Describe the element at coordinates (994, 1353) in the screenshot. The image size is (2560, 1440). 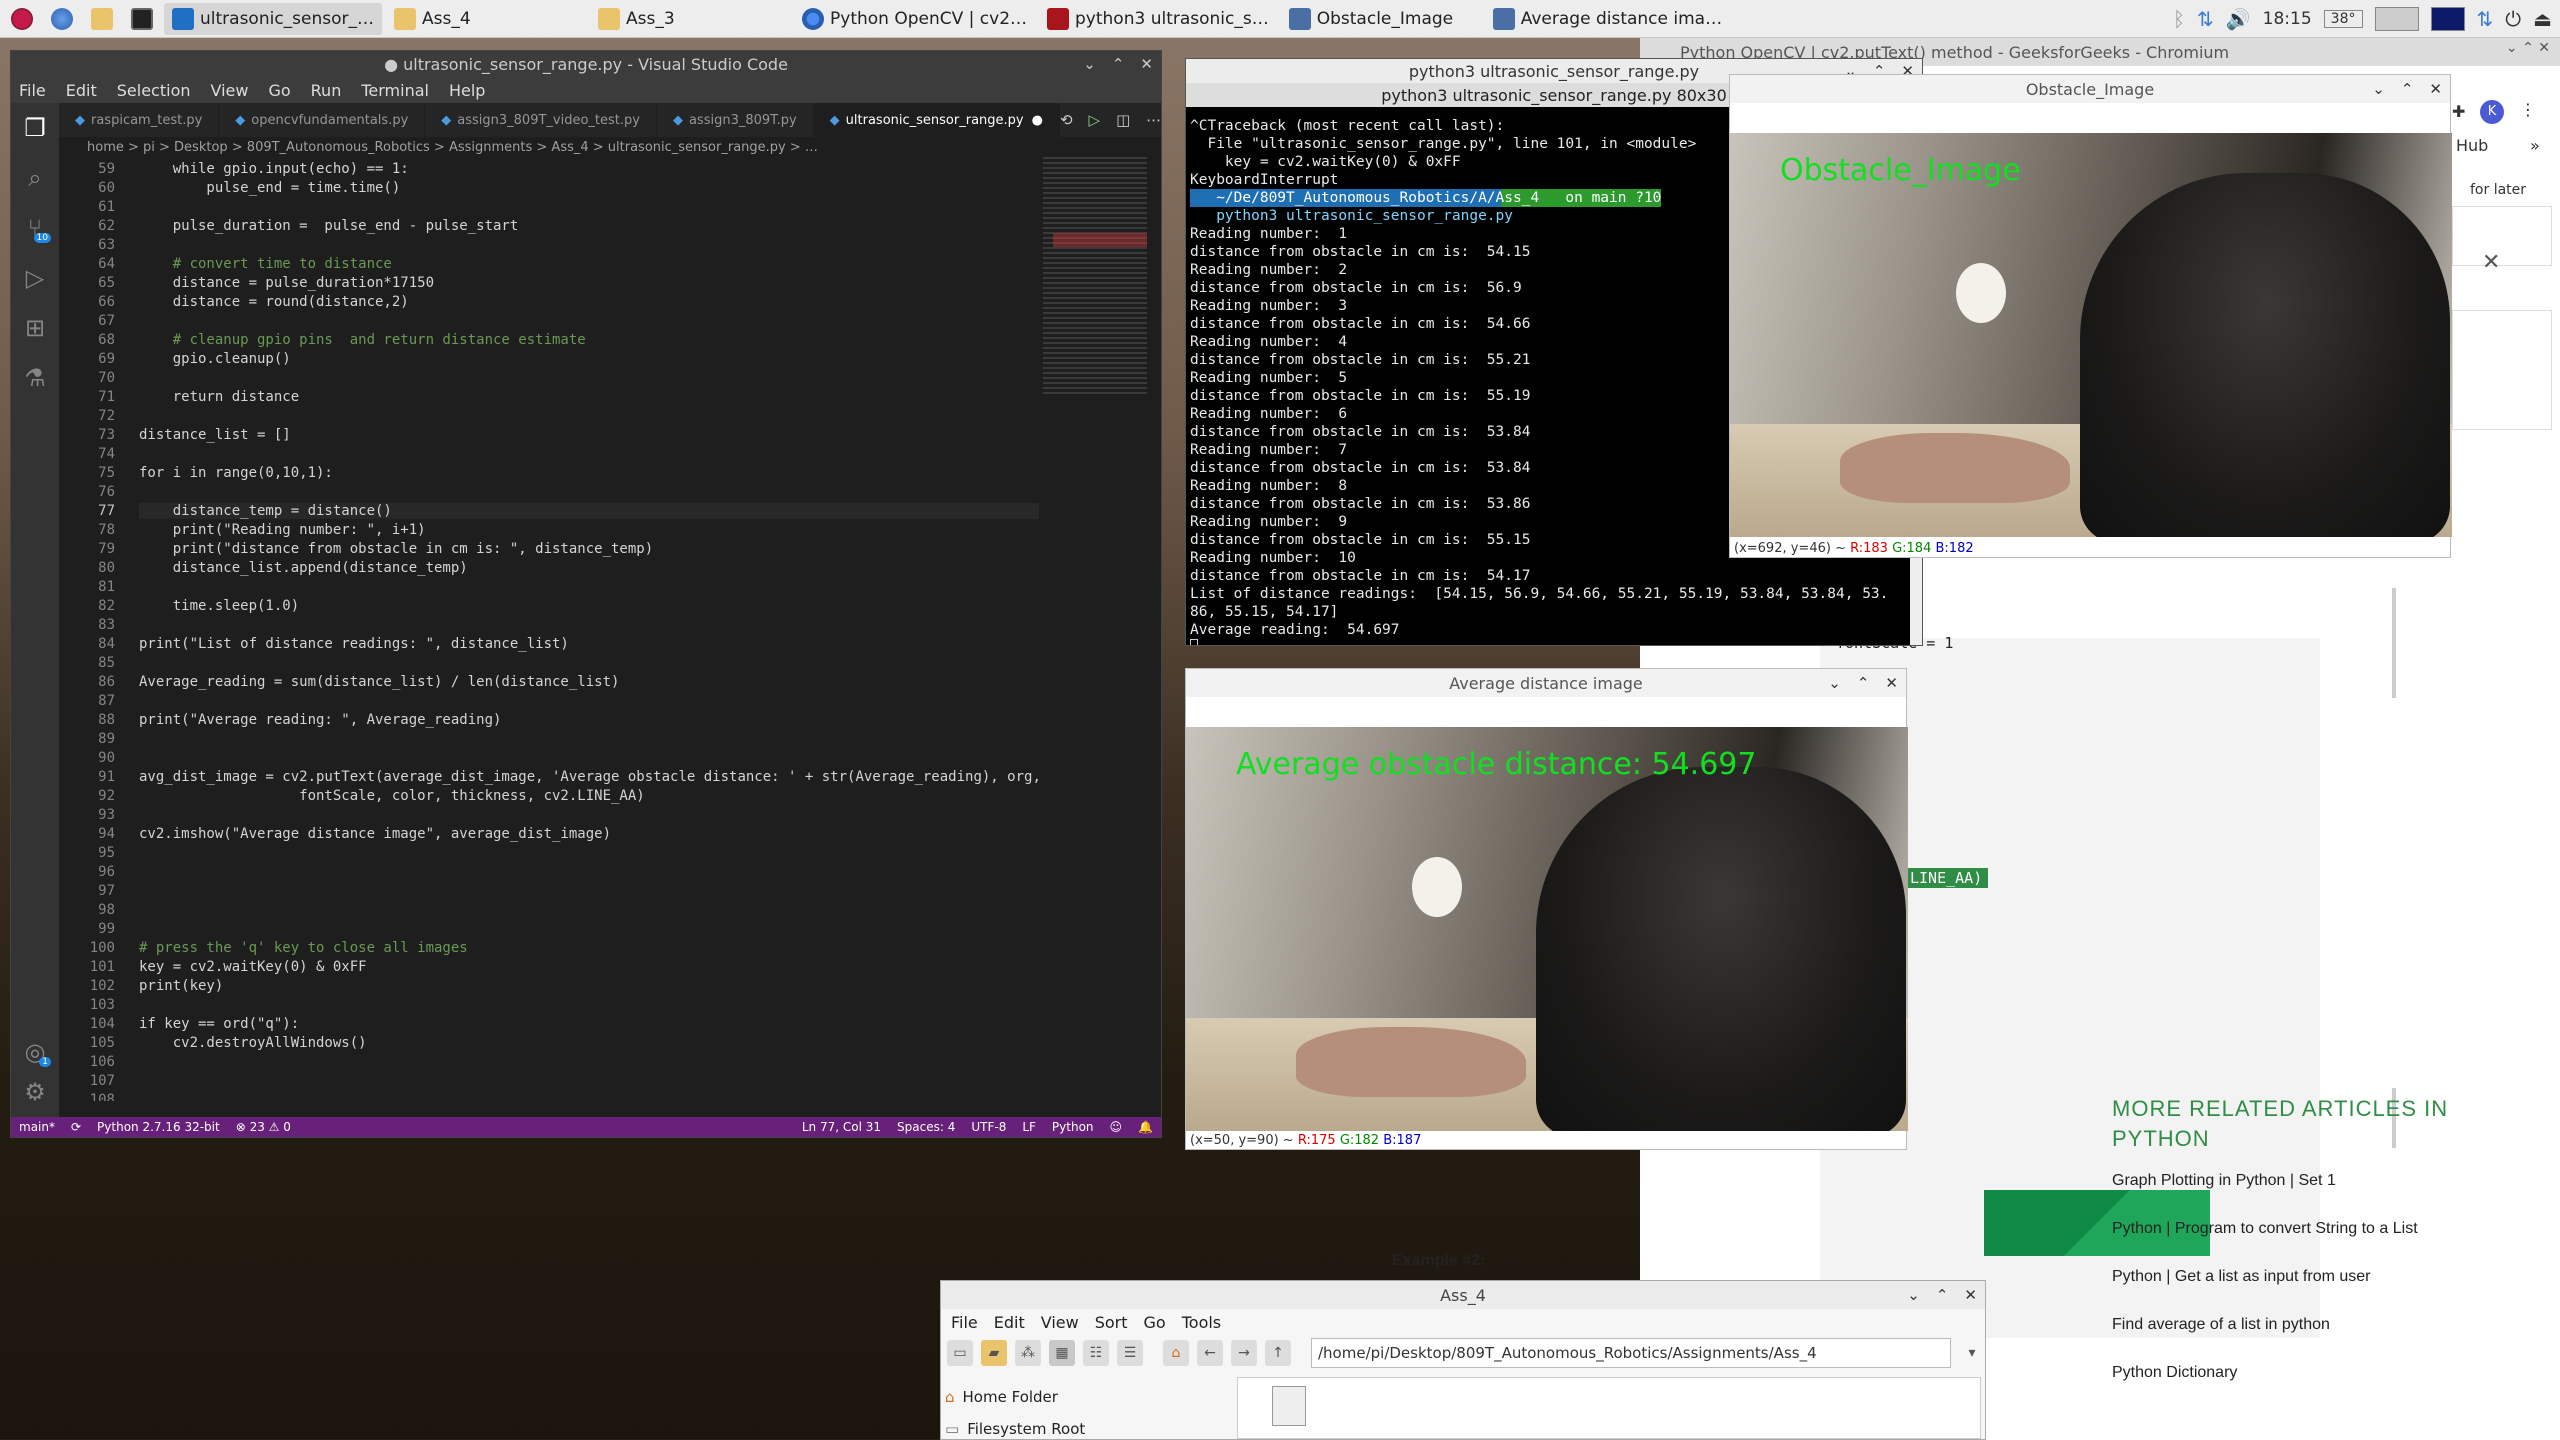
I see `new-folder-icon: ▰` at that location.